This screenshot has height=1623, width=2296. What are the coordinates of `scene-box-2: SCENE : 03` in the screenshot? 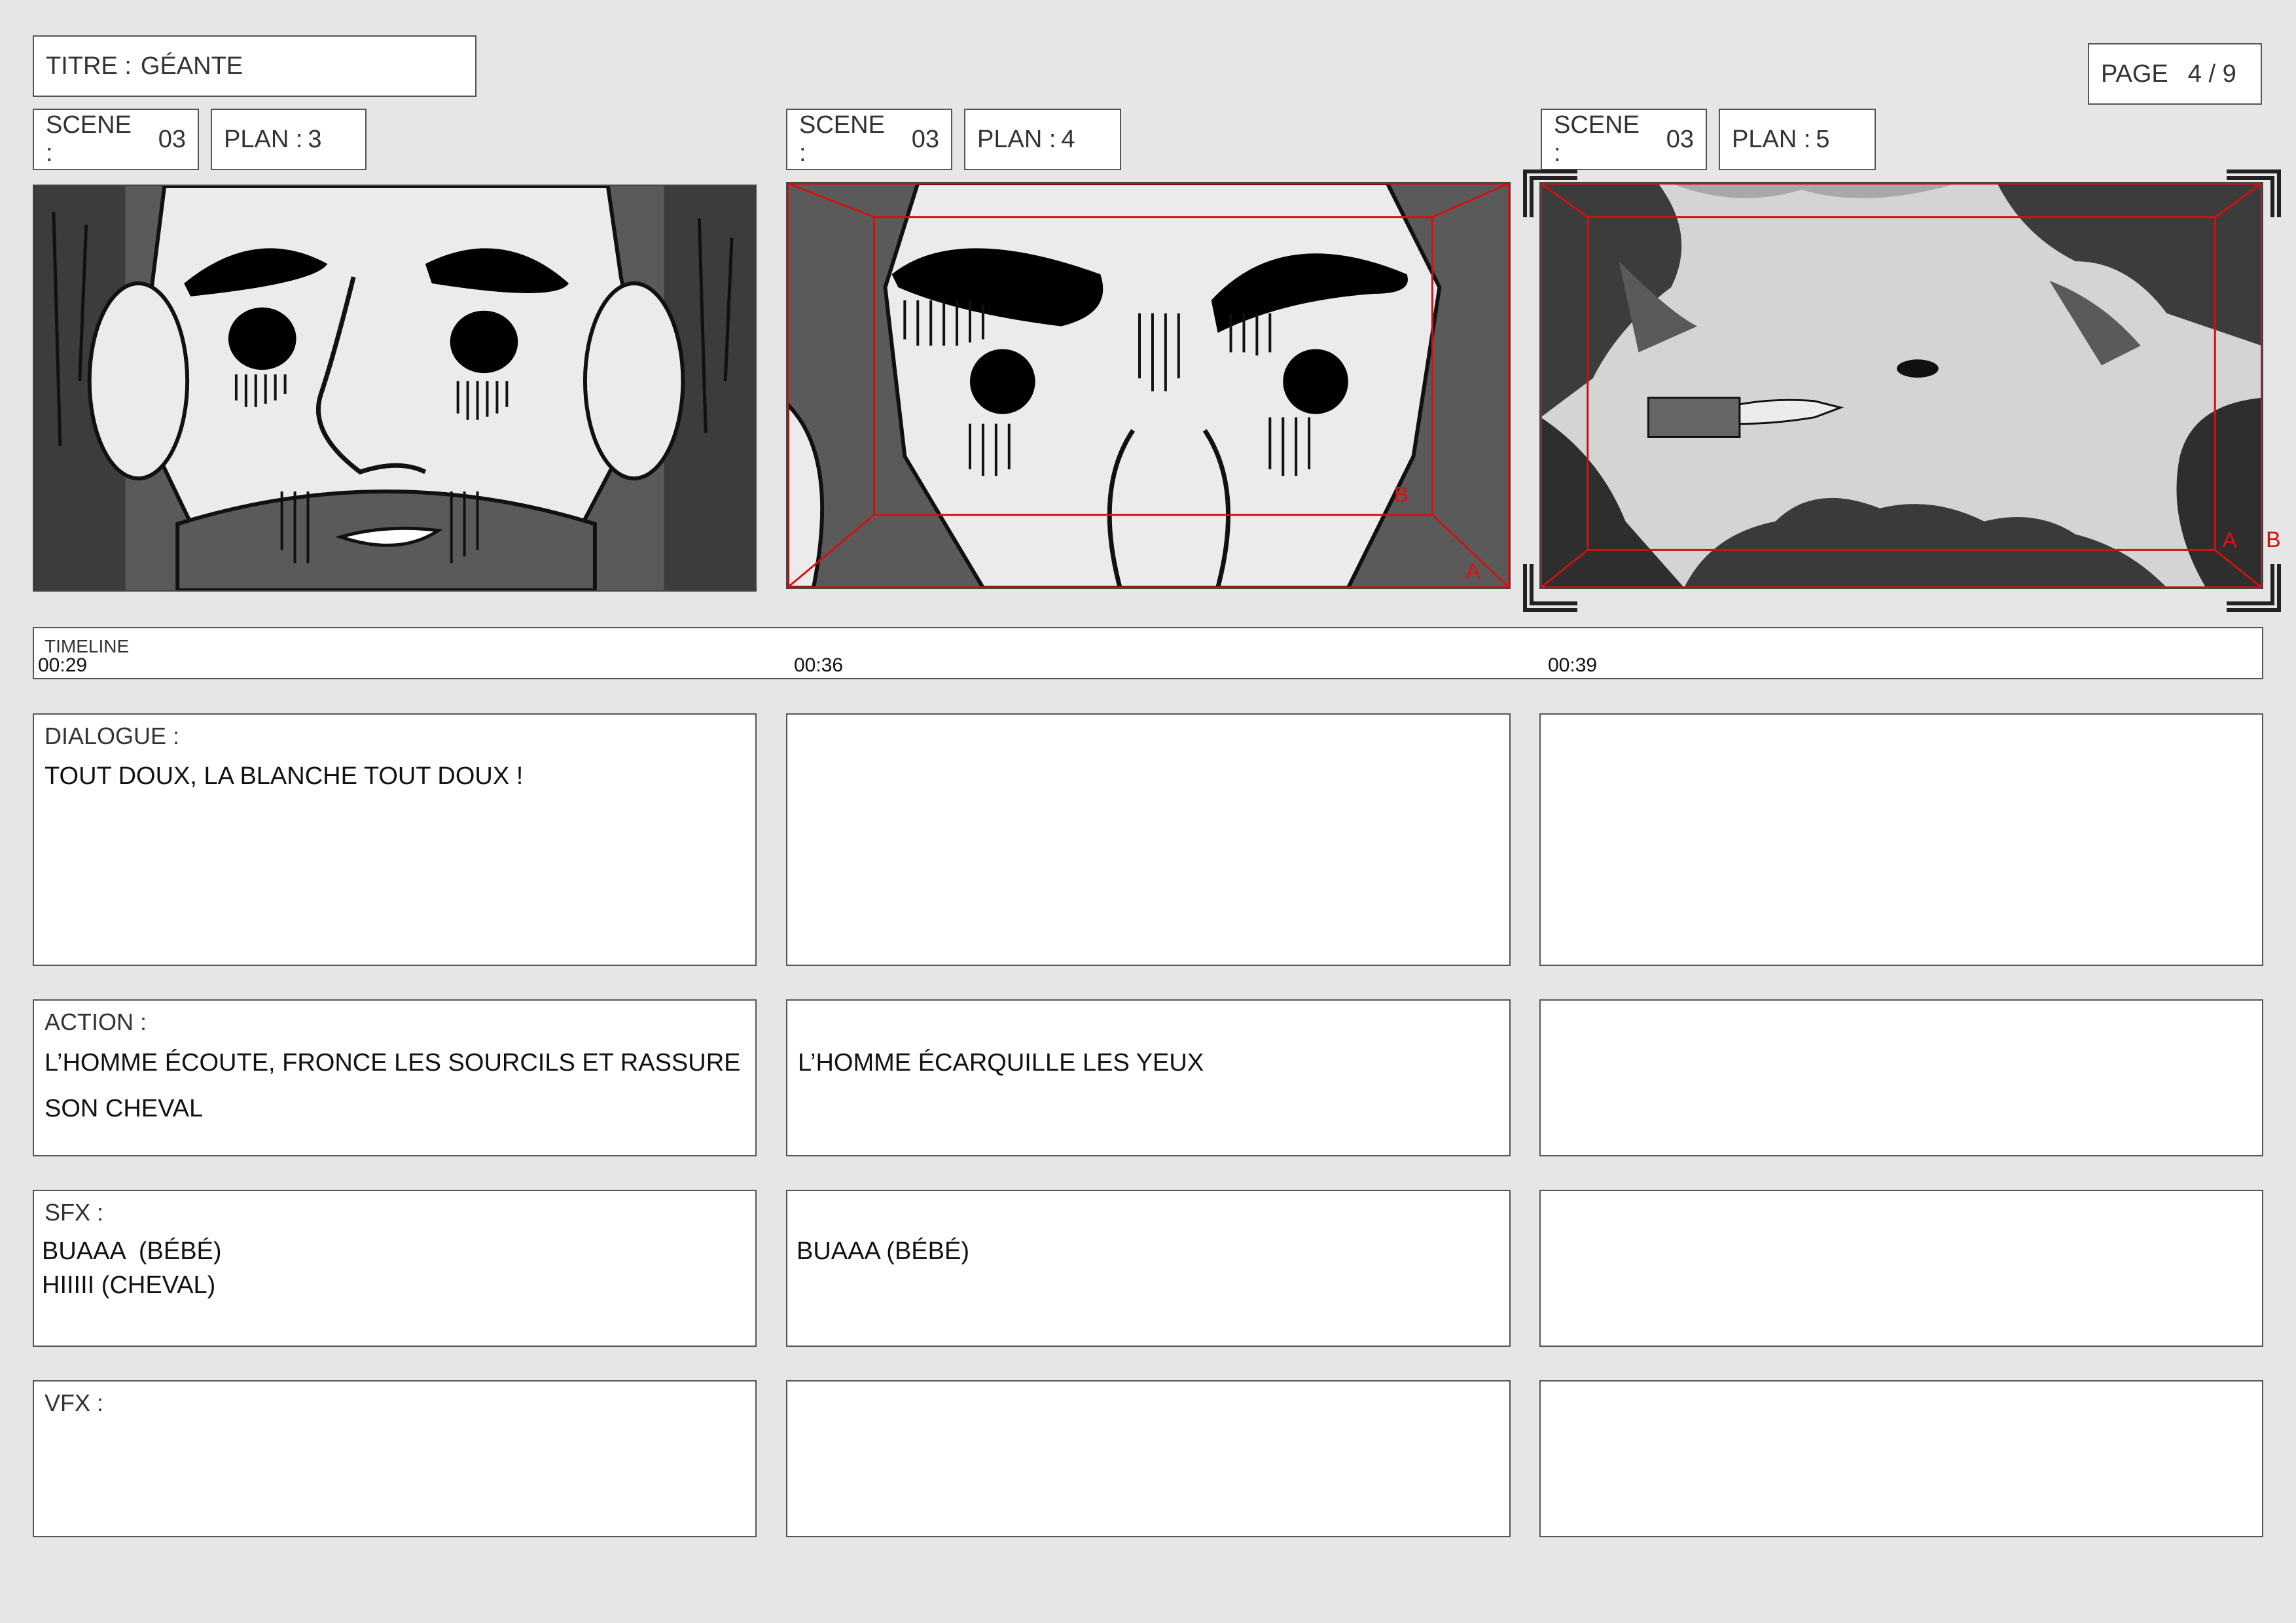 It's located at (869, 139).